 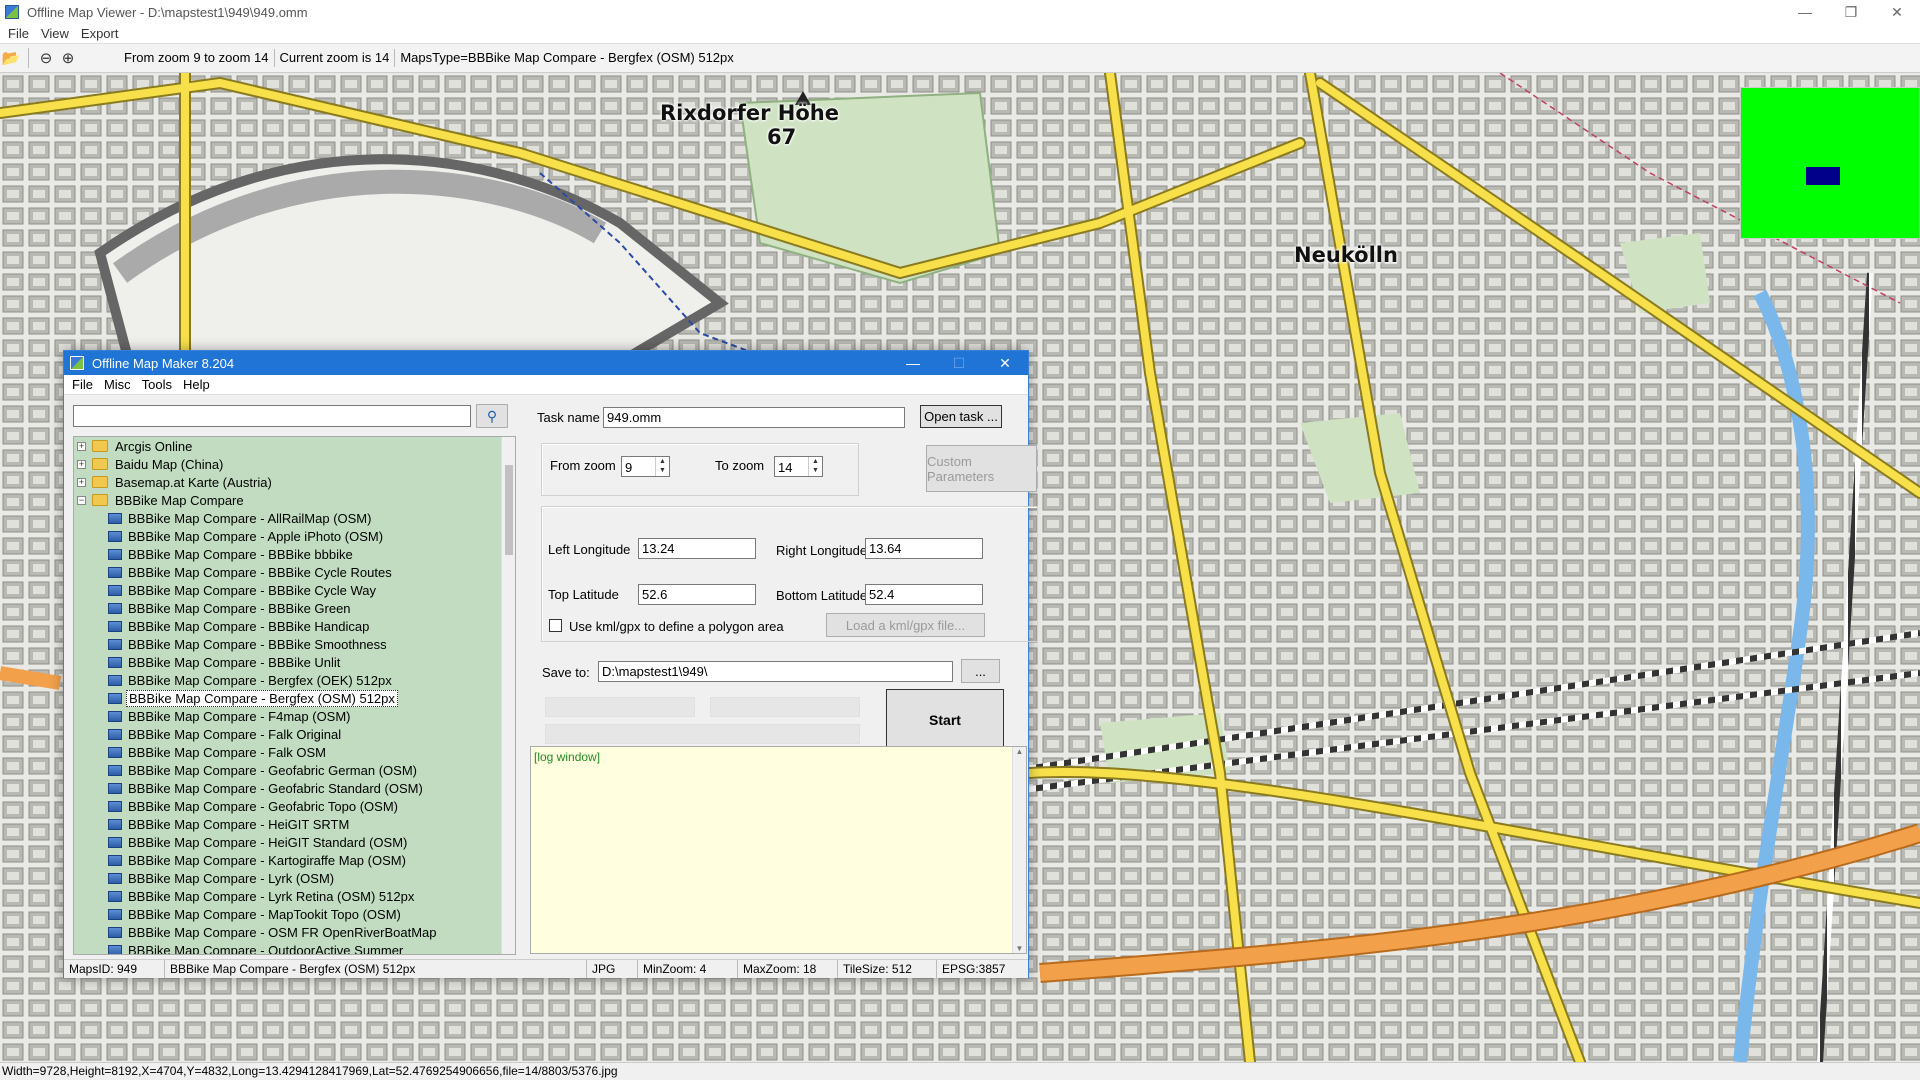 What do you see at coordinates (256, 536) in the screenshot?
I see `tree-item-label: BBBike Map Compare - Apple iPhoto (OSM)` at bounding box center [256, 536].